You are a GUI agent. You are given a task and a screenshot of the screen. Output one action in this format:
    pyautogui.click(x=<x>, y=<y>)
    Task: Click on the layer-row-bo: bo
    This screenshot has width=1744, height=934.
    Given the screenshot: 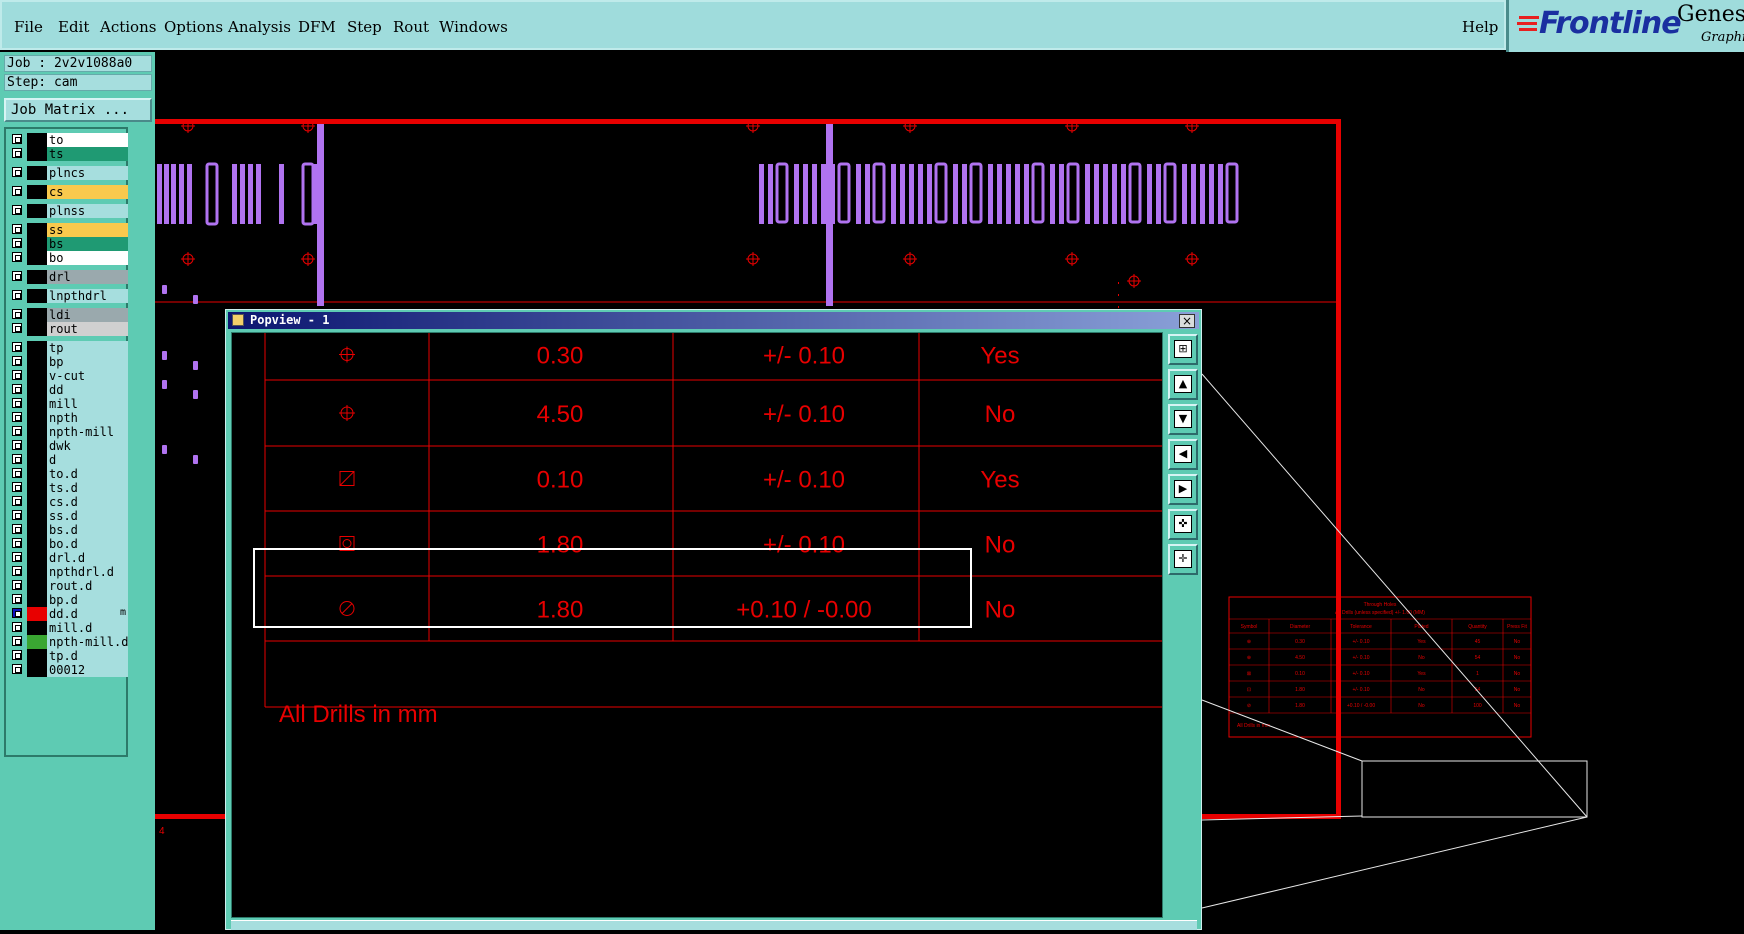 What is the action you would take?
    pyautogui.click(x=69, y=258)
    